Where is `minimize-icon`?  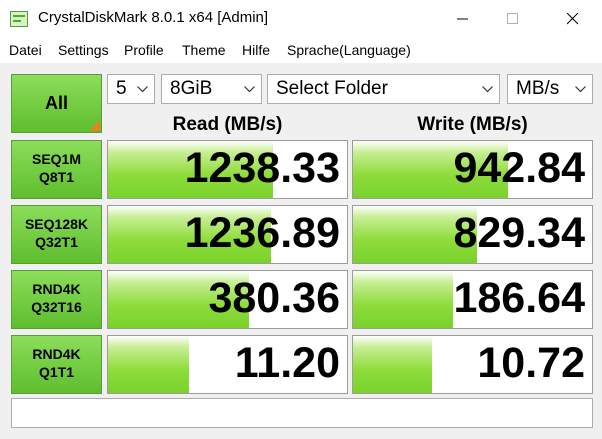 minimize-icon is located at coordinates (462, 19).